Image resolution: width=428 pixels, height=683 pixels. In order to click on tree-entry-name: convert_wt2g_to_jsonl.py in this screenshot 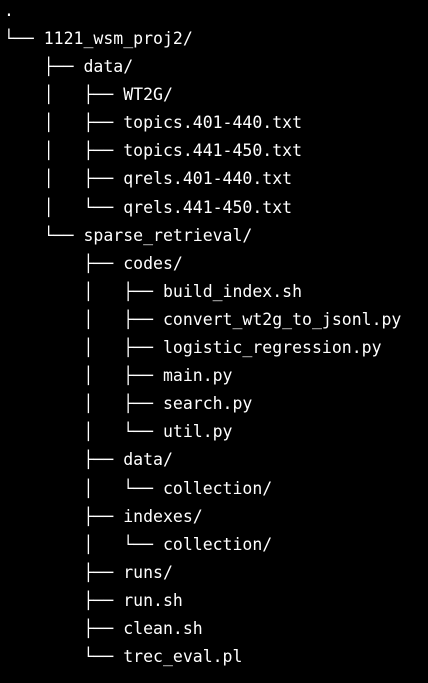, I will do `click(282, 319)`.